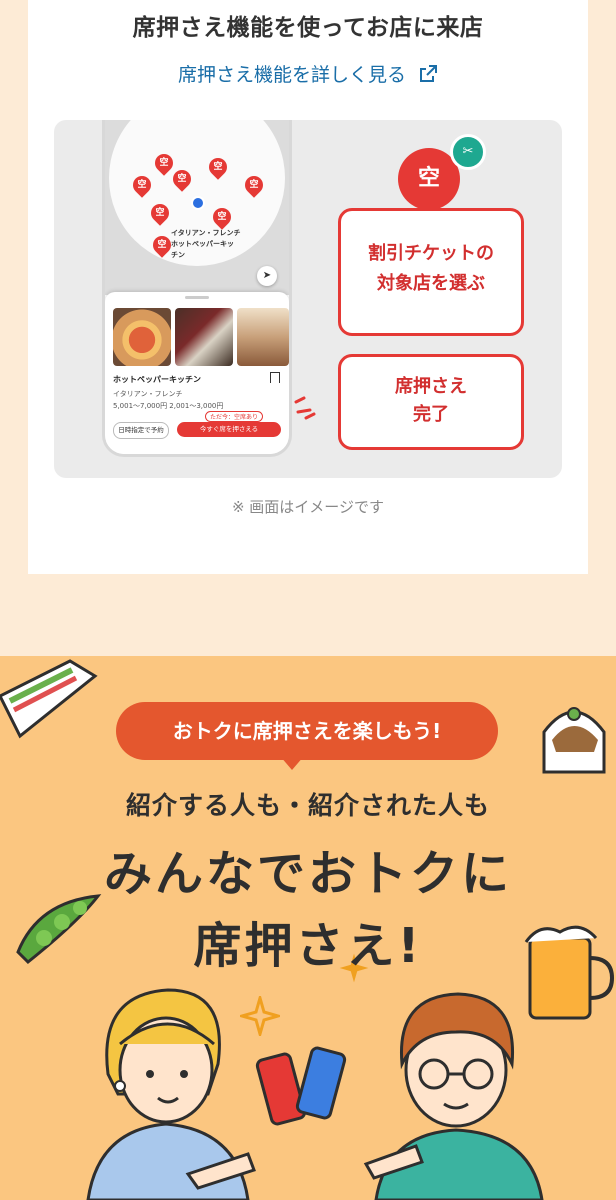 The height and width of the screenshot is (1200, 616). I want to click on sheet-handle, so click(197, 297).